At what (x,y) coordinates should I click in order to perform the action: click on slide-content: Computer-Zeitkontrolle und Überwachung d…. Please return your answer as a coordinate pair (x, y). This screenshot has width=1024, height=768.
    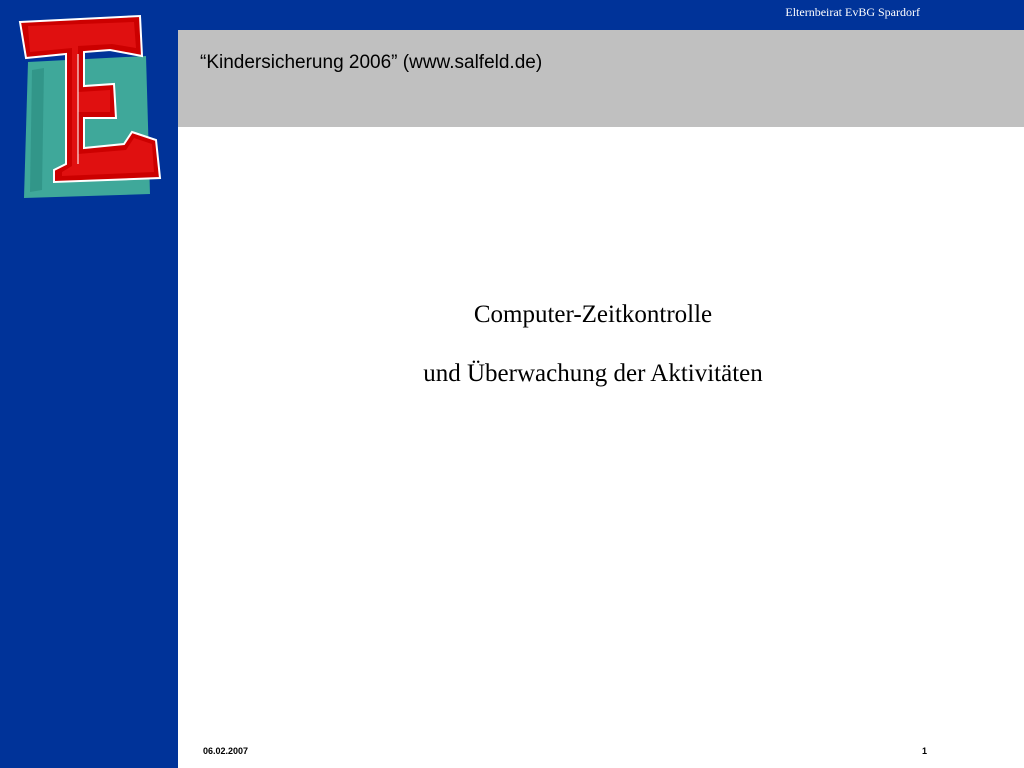
    Looking at the image, I should click on (593, 359).